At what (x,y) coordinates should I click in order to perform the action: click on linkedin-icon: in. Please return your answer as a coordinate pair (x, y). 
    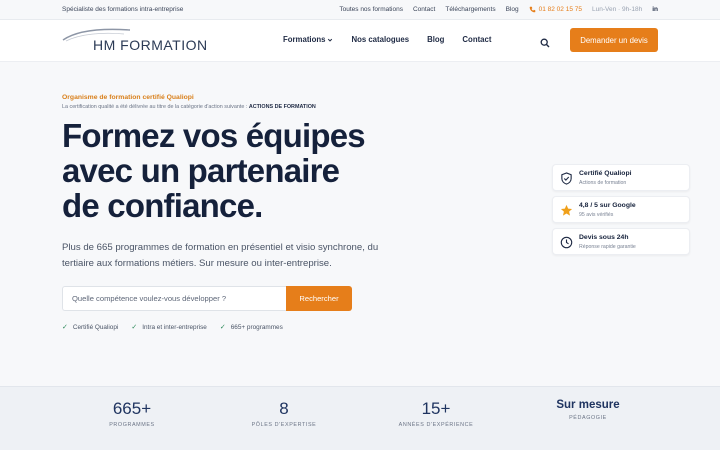
    Looking at the image, I should click on (655, 9).